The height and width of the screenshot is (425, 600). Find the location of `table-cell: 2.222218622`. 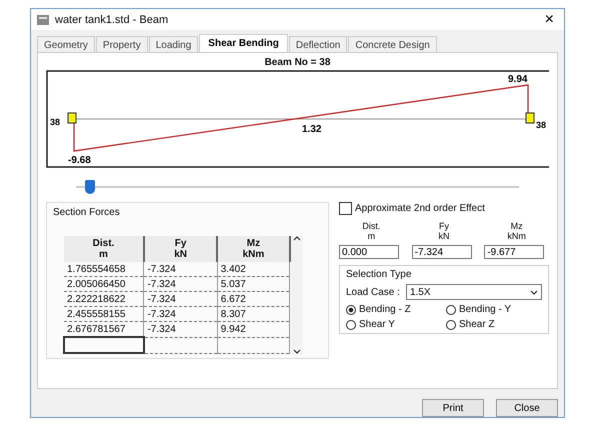

table-cell: 2.222218622 is located at coordinates (104, 299).